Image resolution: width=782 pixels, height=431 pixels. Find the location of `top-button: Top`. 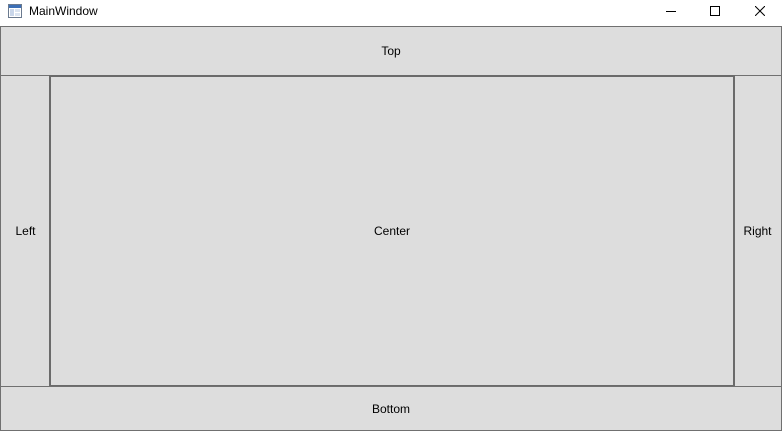

top-button: Top is located at coordinates (391, 51).